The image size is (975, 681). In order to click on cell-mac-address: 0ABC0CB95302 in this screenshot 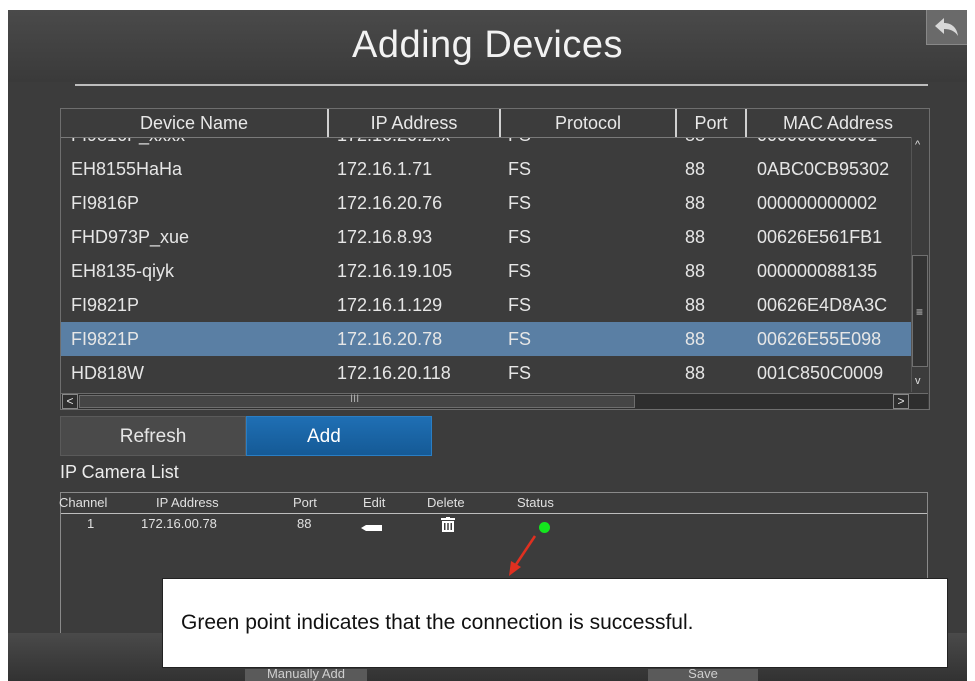, I will do `click(823, 169)`.